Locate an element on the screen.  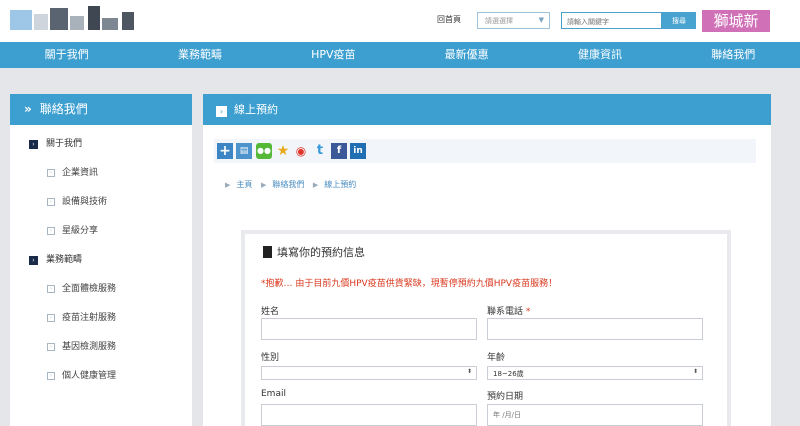
sidebar-item-label: 疫苗注射服務 is located at coordinates (89, 318).